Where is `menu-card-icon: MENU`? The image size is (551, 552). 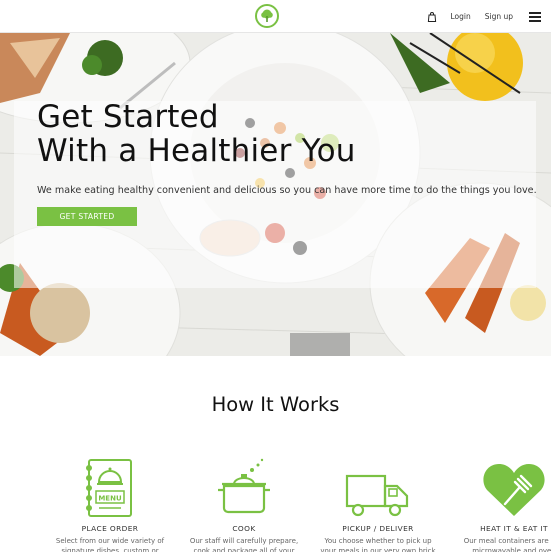
menu-card-icon: MENU is located at coordinates (109, 488).